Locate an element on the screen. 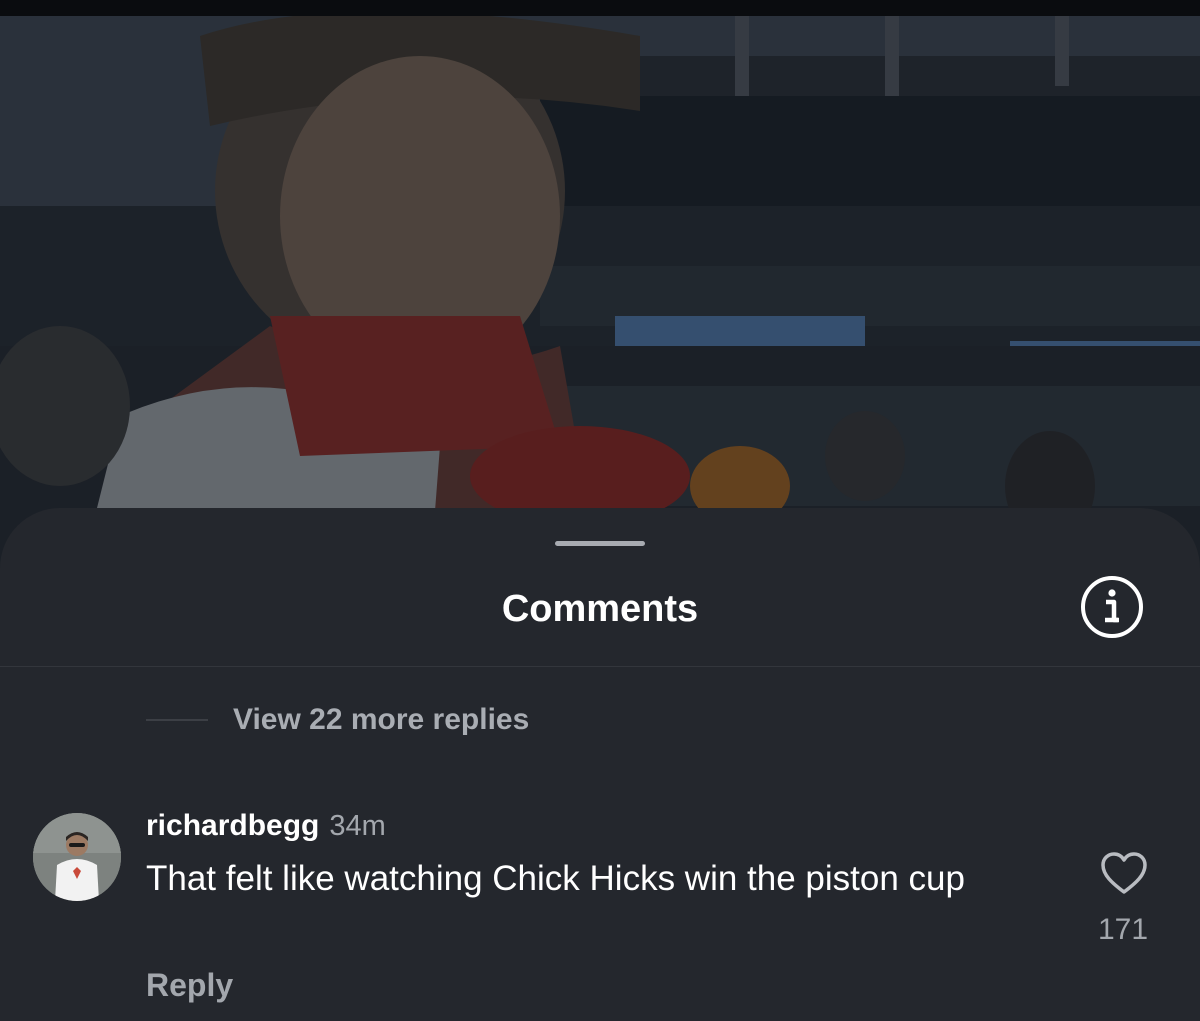  thread-line is located at coordinates (177, 720).